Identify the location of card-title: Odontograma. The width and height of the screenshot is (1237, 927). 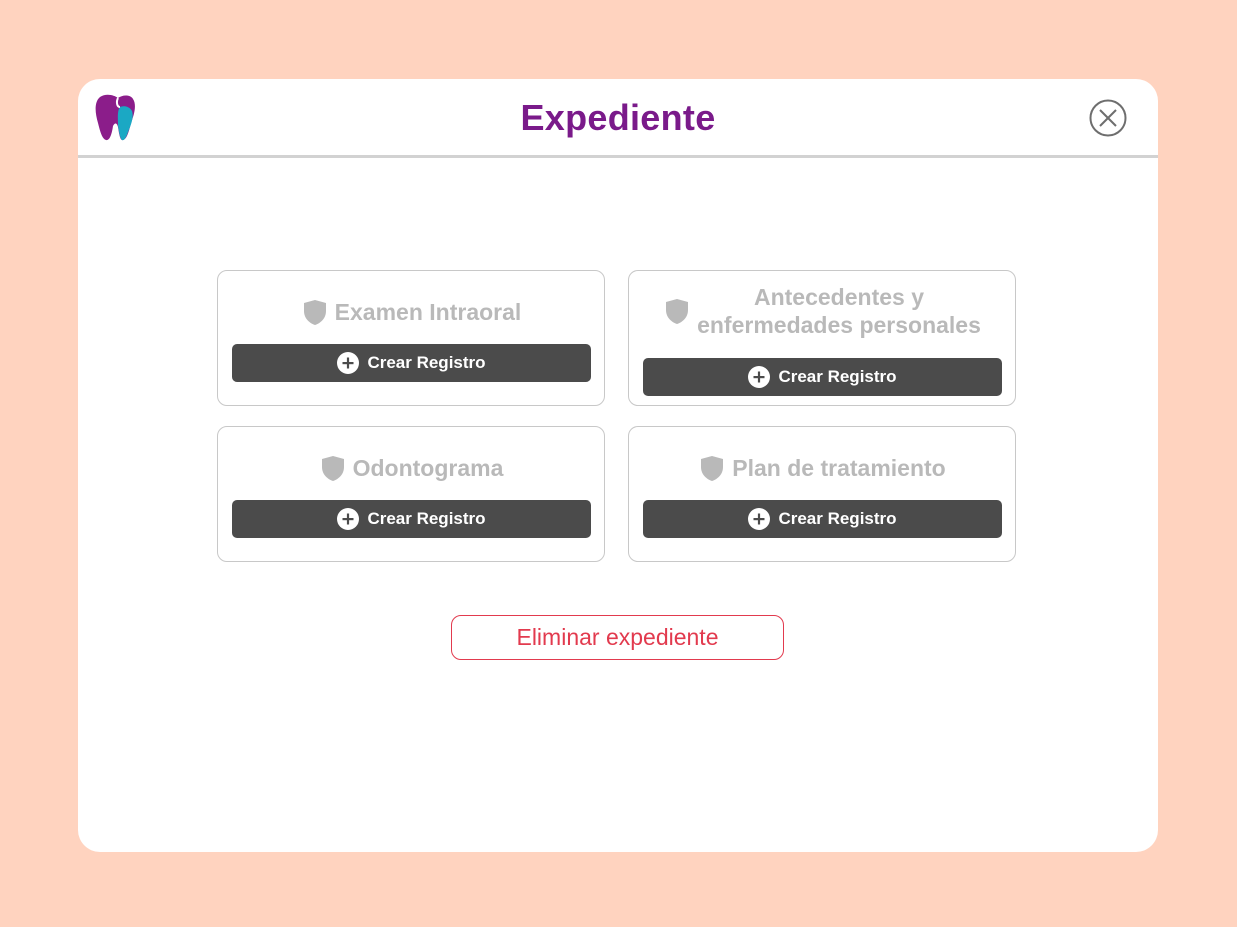
(428, 468).